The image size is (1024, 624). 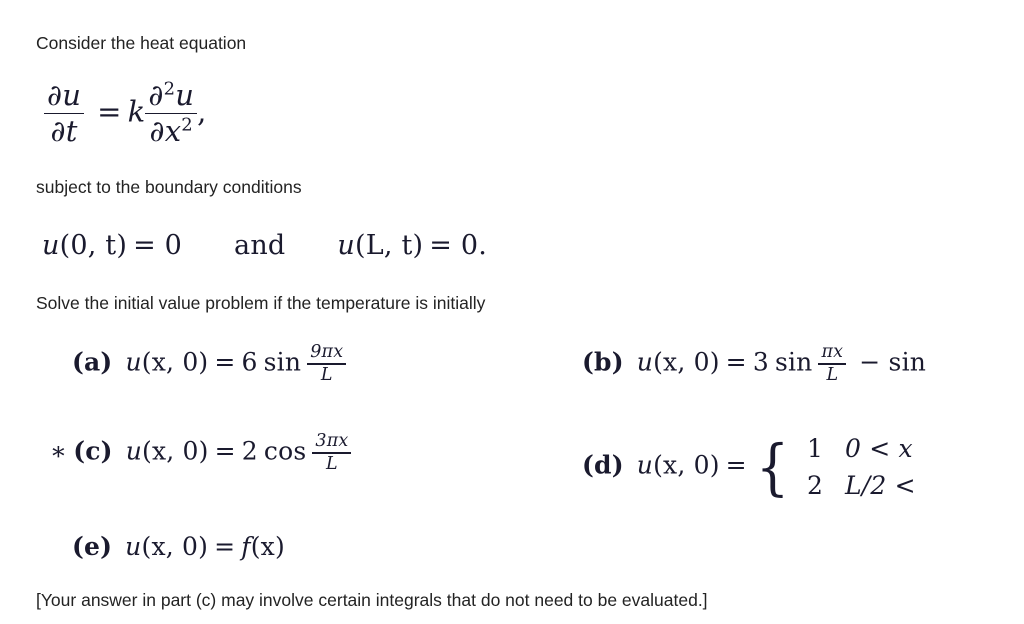 What do you see at coordinates (169, 187) in the screenshot?
I see `boundary-lead-in: subject to the boundary conditions` at bounding box center [169, 187].